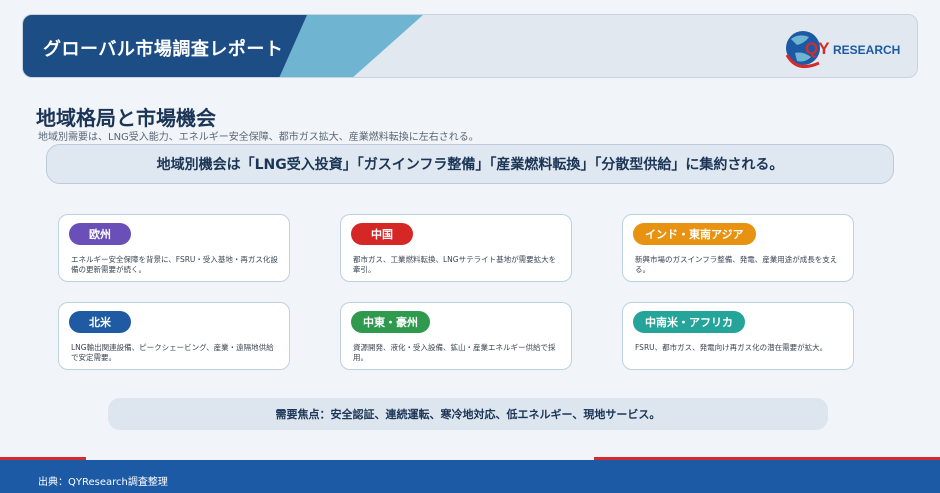 This screenshot has height=493, width=940. Describe the element at coordinates (454, 352) in the screenshot. I see `region-text-mideast-australia: 資源開発、液化・受入設備、鉱山・産業エネルギー供給で採用。` at that location.